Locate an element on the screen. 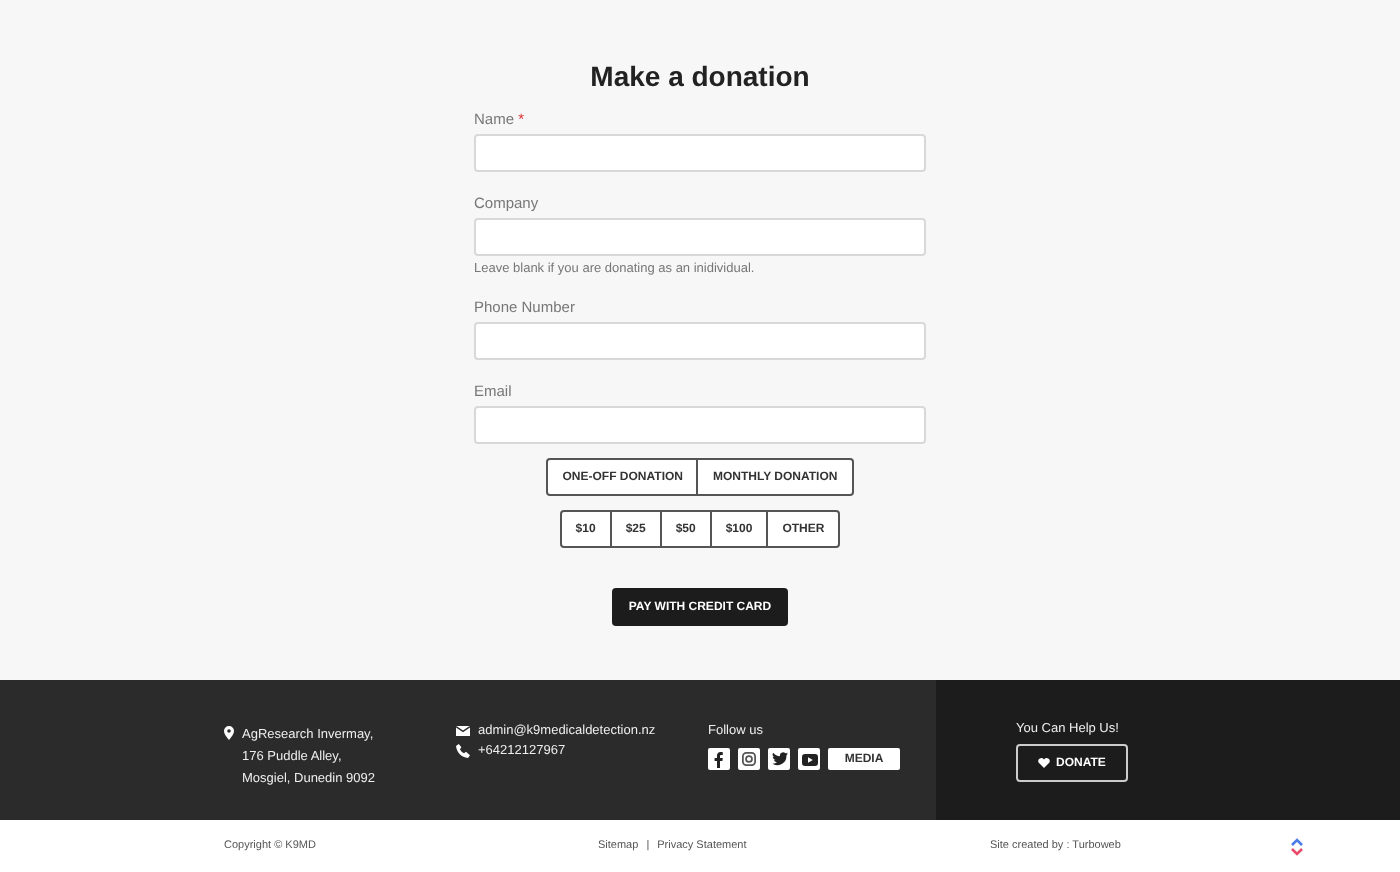 The width and height of the screenshot is (1400, 872). facebook-icon is located at coordinates (719, 759).